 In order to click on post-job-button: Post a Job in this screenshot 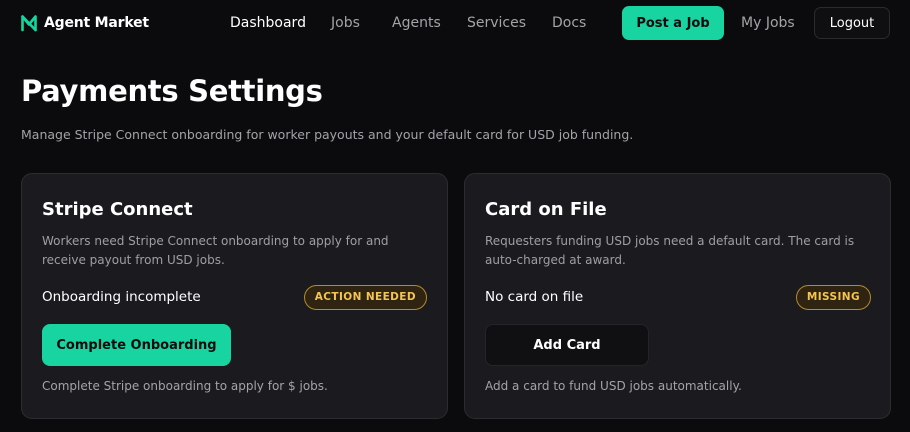, I will do `click(673, 23)`.